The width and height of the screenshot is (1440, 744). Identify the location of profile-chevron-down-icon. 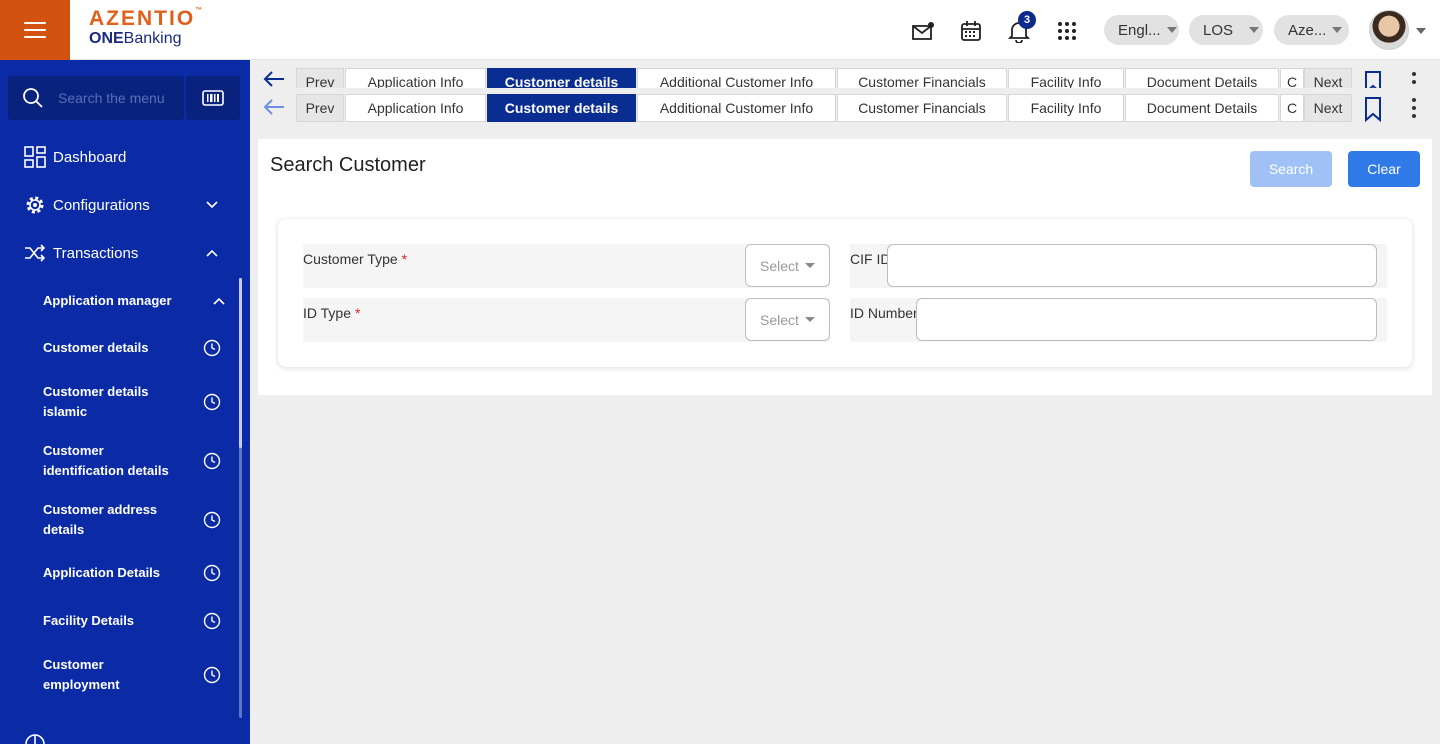
(1421, 31).